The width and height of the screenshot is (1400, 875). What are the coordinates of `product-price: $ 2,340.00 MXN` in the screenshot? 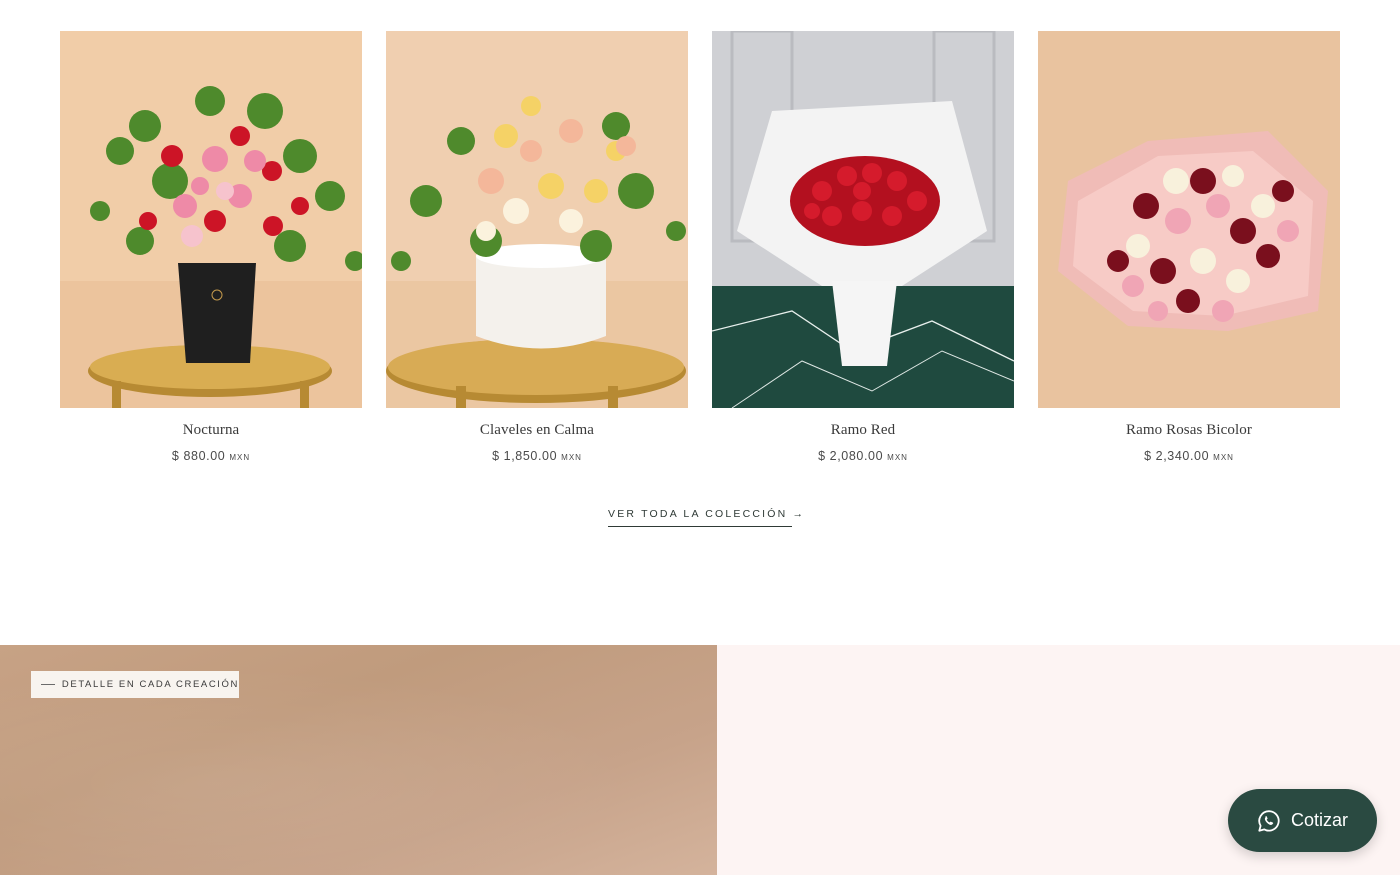 It's located at (1189, 456).